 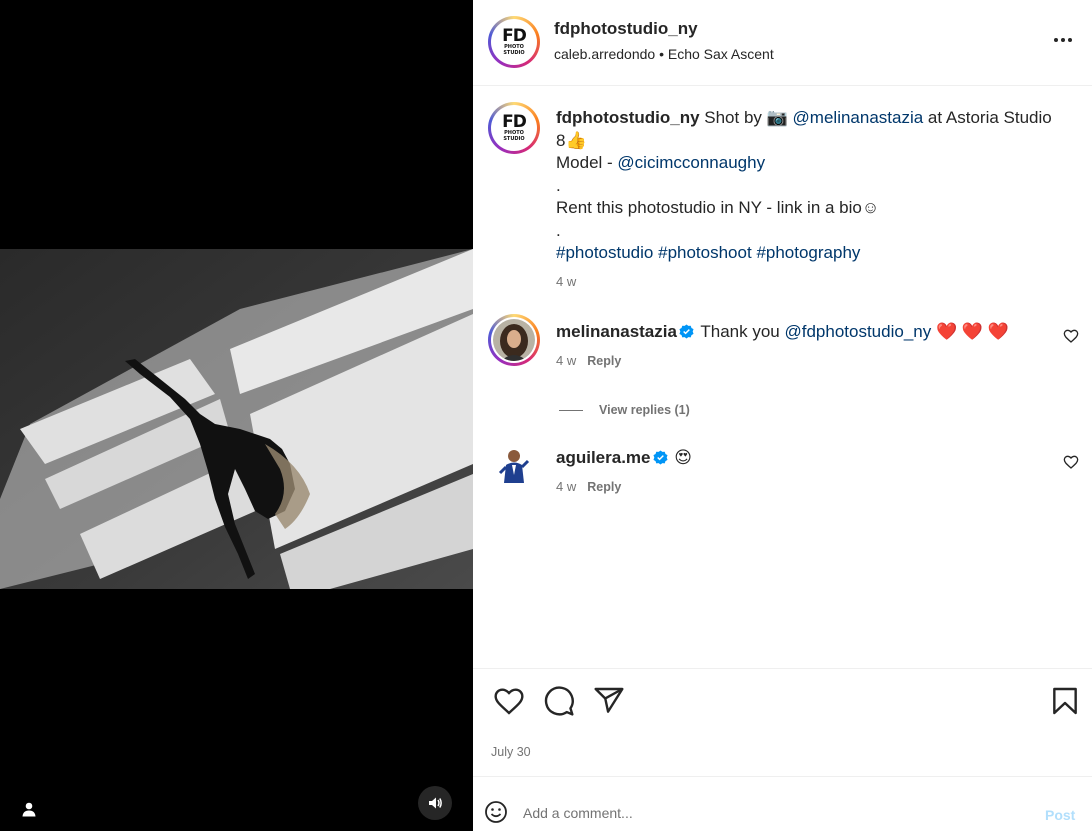 I want to click on hashtag: #photoshoot, so click(x=705, y=252).